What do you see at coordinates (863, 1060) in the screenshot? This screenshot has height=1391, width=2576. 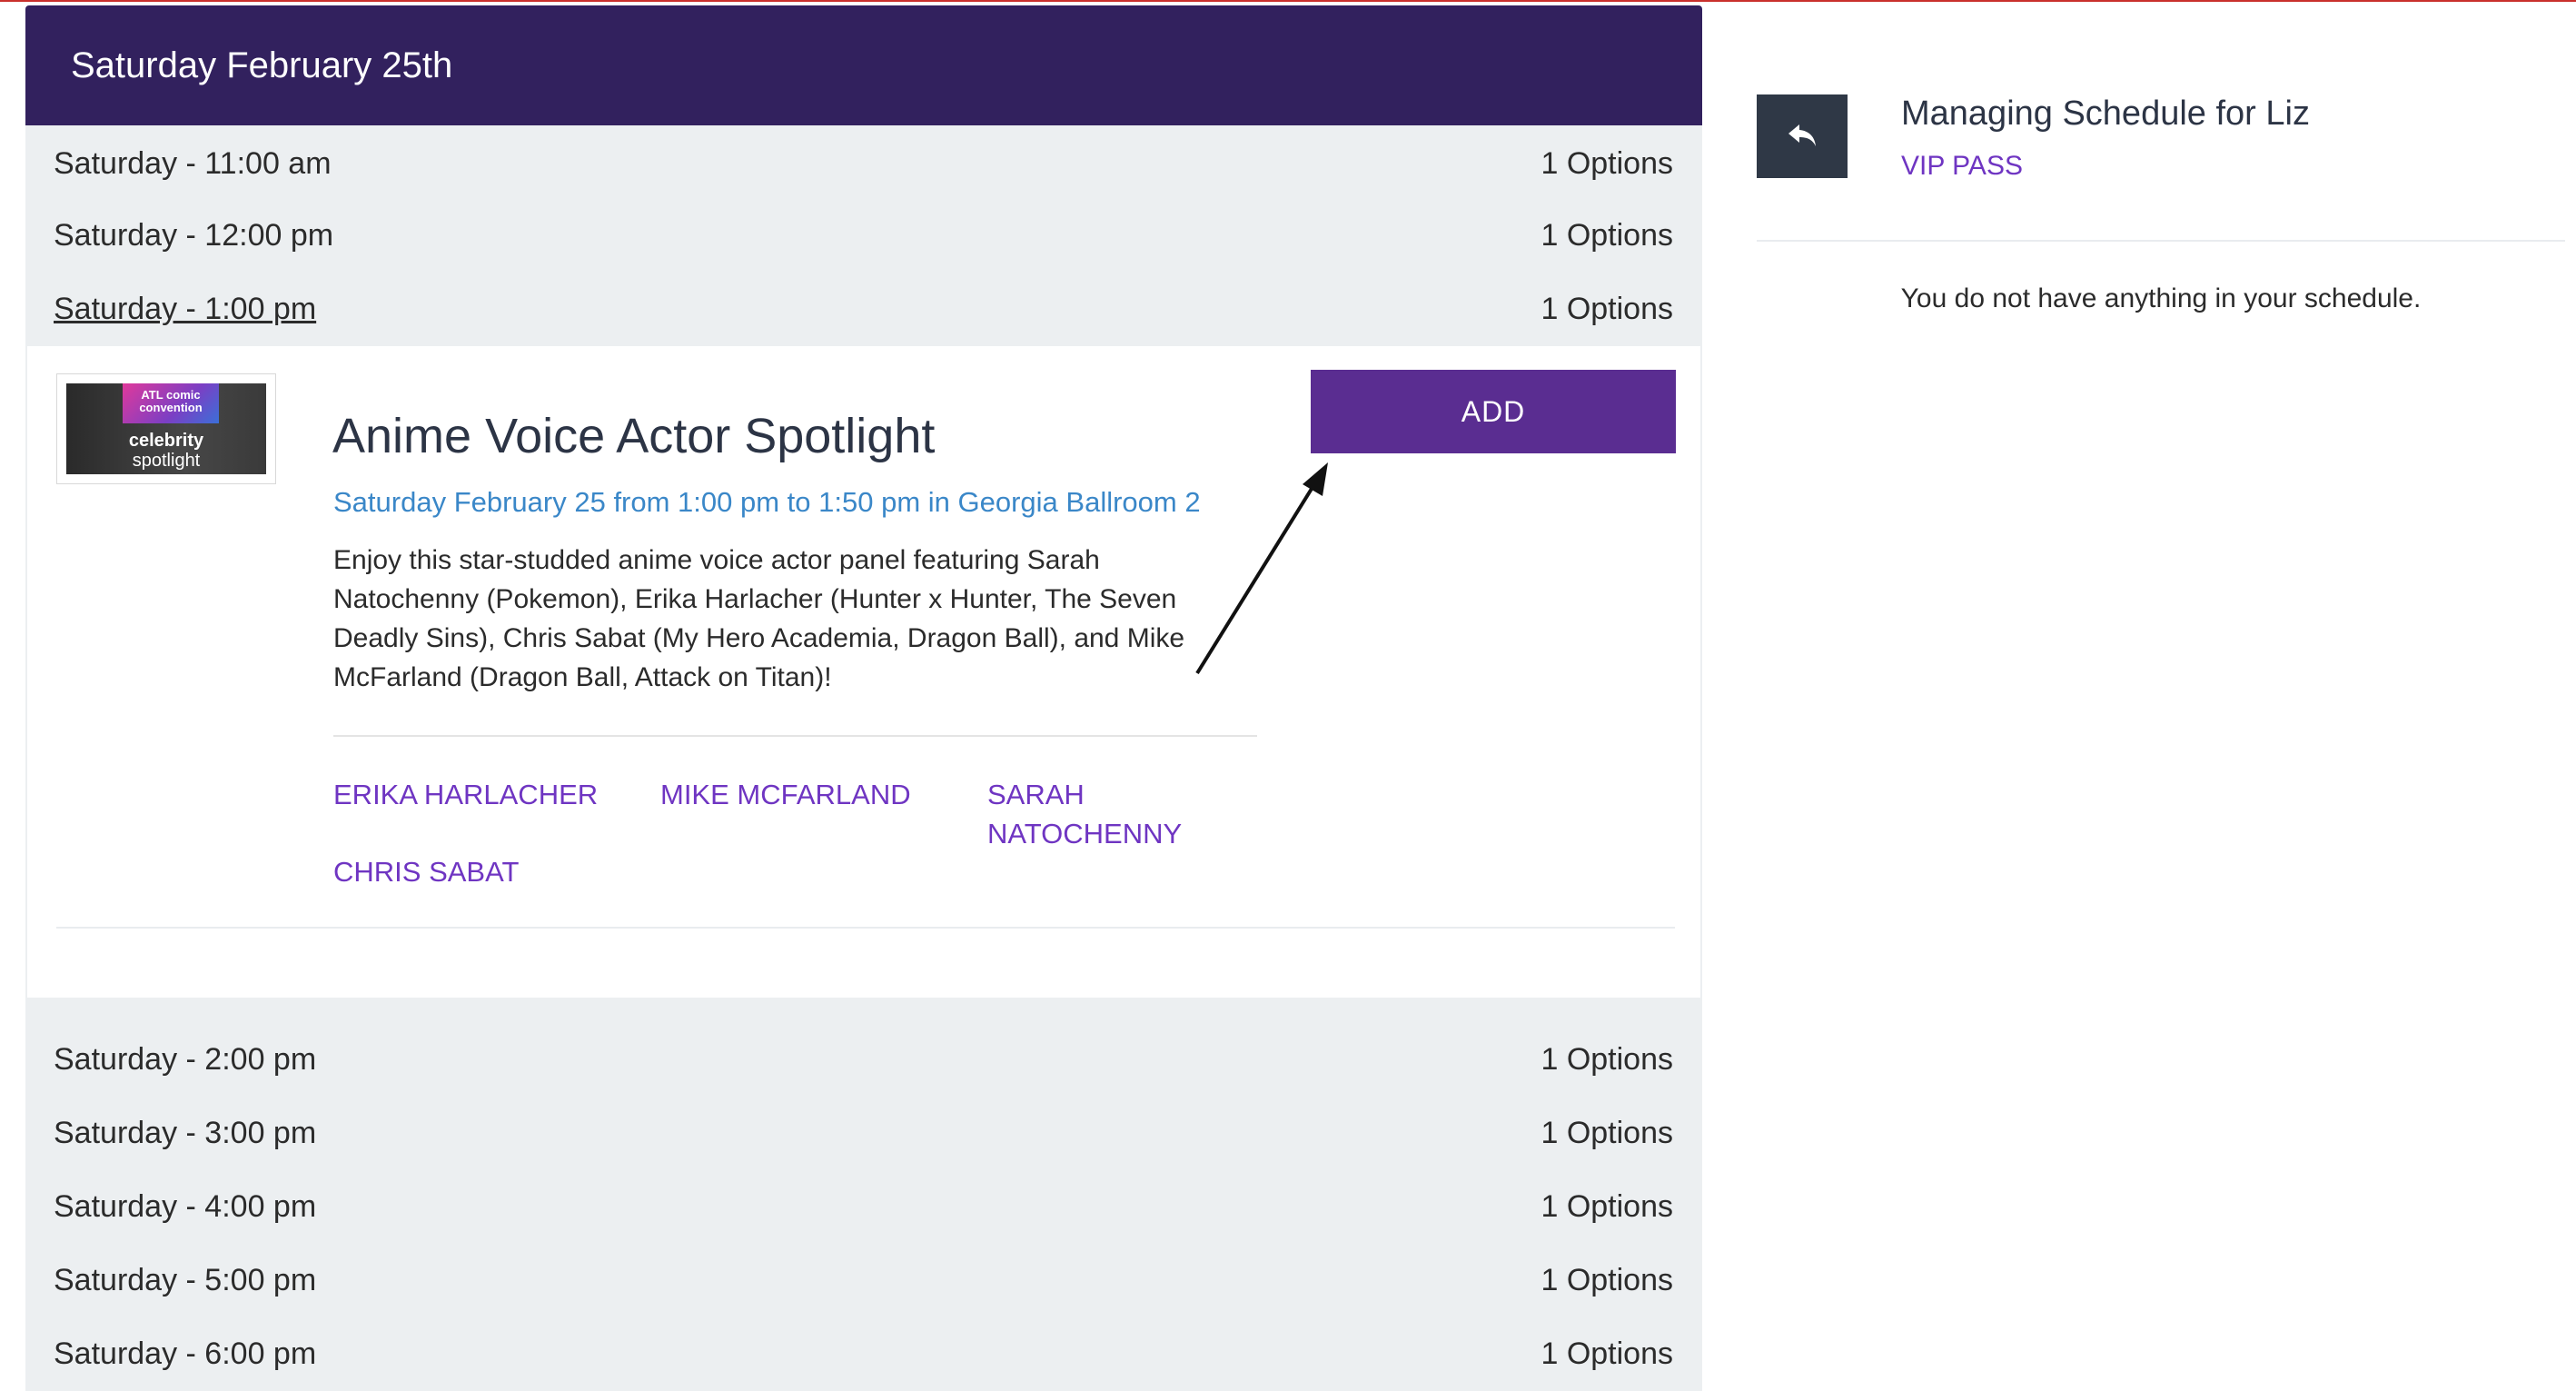 I see `time-slot: Saturday - 2:00 pm 1 Options` at bounding box center [863, 1060].